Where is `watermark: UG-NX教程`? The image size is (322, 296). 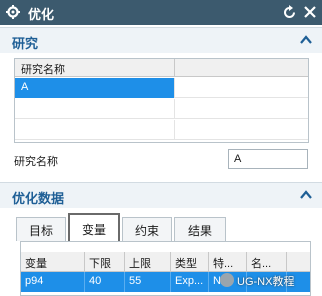
watermark: UG-NX教程 is located at coordinates (270, 281).